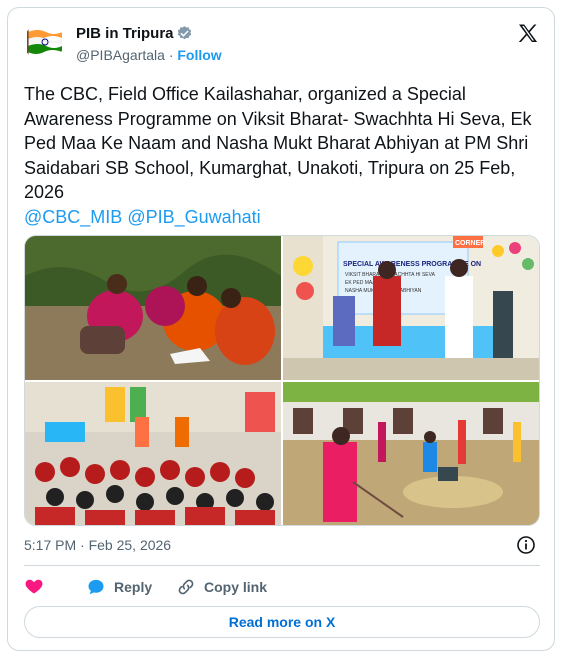  I want to click on mention-cbc-mib: @CBC_MIB, so click(73, 217).